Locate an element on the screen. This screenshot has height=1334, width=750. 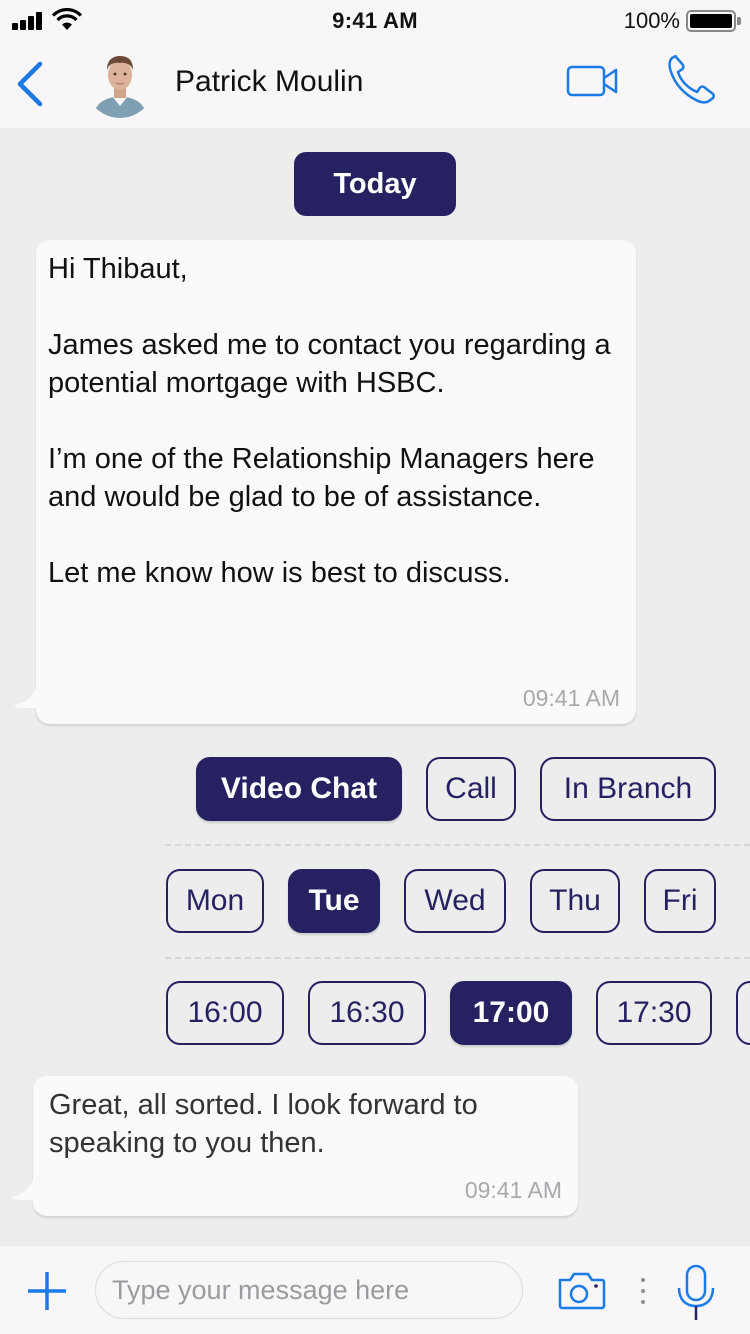
more-vertical-icon is located at coordinates (643, 1291).